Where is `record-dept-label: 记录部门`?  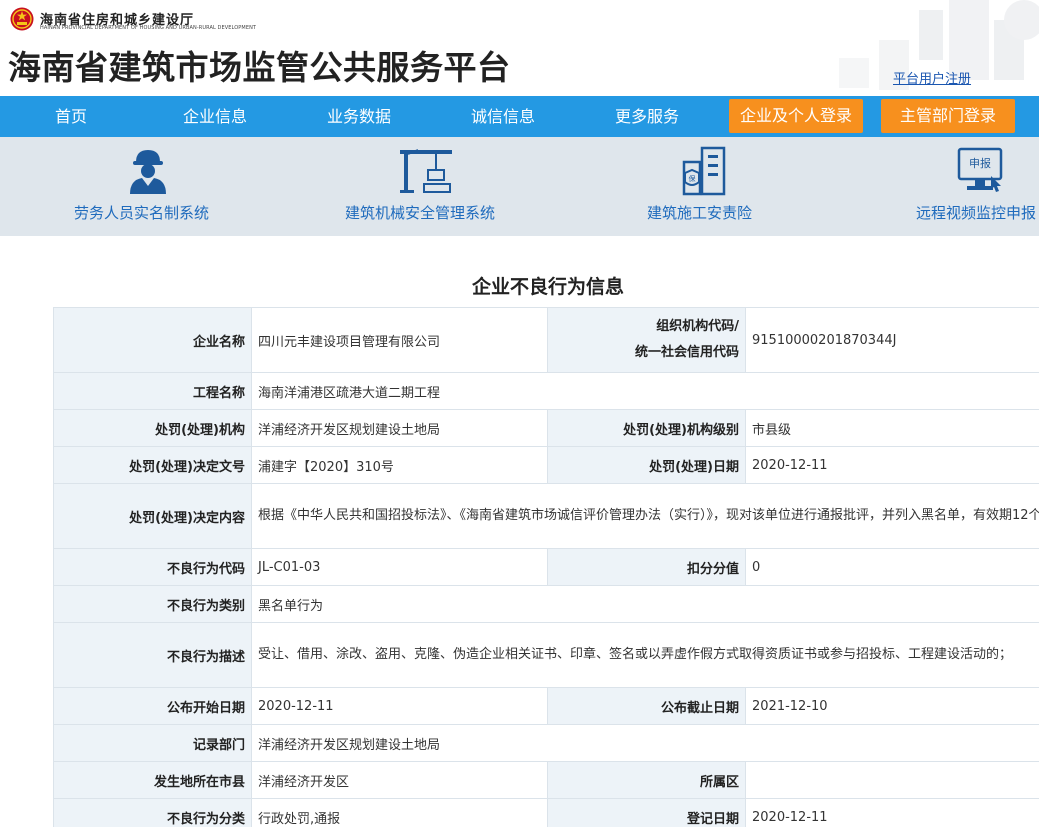 record-dept-label: 记录部门 is located at coordinates (152, 743).